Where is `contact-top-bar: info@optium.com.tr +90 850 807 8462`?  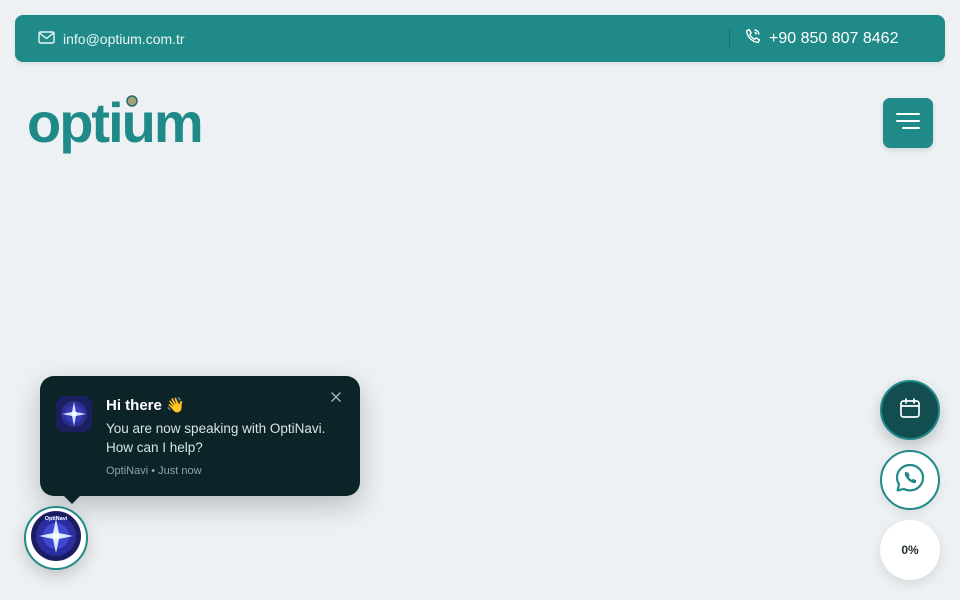 contact-top-bar: info@optium.com.tr +90 850 807 8462 is located at coordinates (480, 38).